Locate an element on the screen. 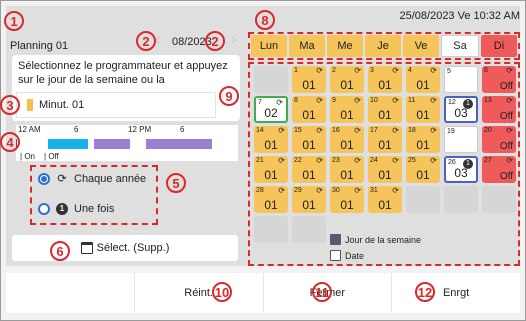 The height and width of the screenshot is (321, 526). radio-once is located at coordinates (44, 209).